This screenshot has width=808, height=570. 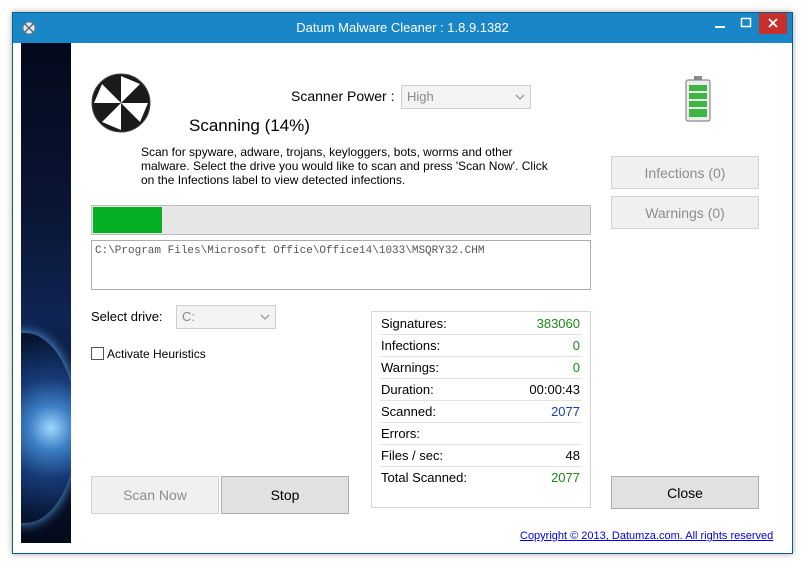 I want to click on stat-row-duration: Duration: 00:00:43, so click(x=481, y=389).